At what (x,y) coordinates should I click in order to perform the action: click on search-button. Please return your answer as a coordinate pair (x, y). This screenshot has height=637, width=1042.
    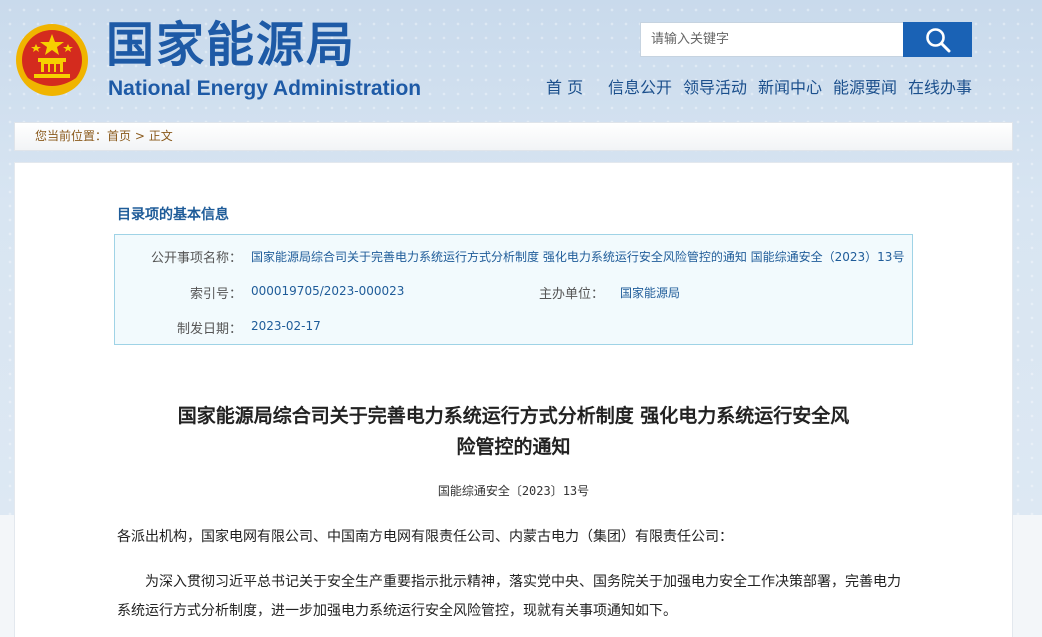
    Looking at the image, I should click on (937, 39).